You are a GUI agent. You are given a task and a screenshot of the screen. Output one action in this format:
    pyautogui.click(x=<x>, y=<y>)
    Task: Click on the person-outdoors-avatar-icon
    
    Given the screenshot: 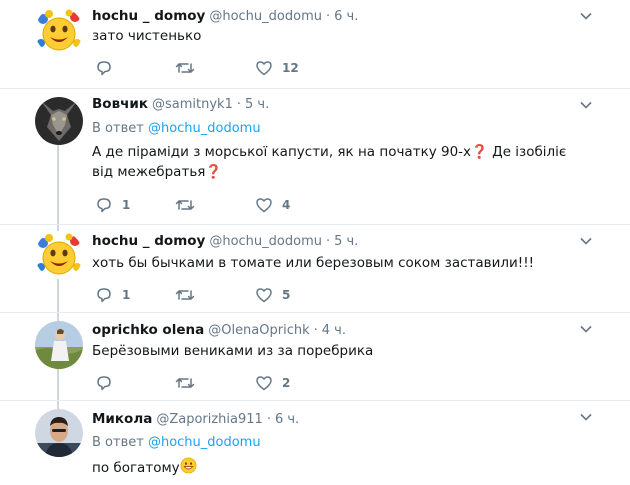 What is the action you would take?
    pyautogui.click(x=59, y=345)
    